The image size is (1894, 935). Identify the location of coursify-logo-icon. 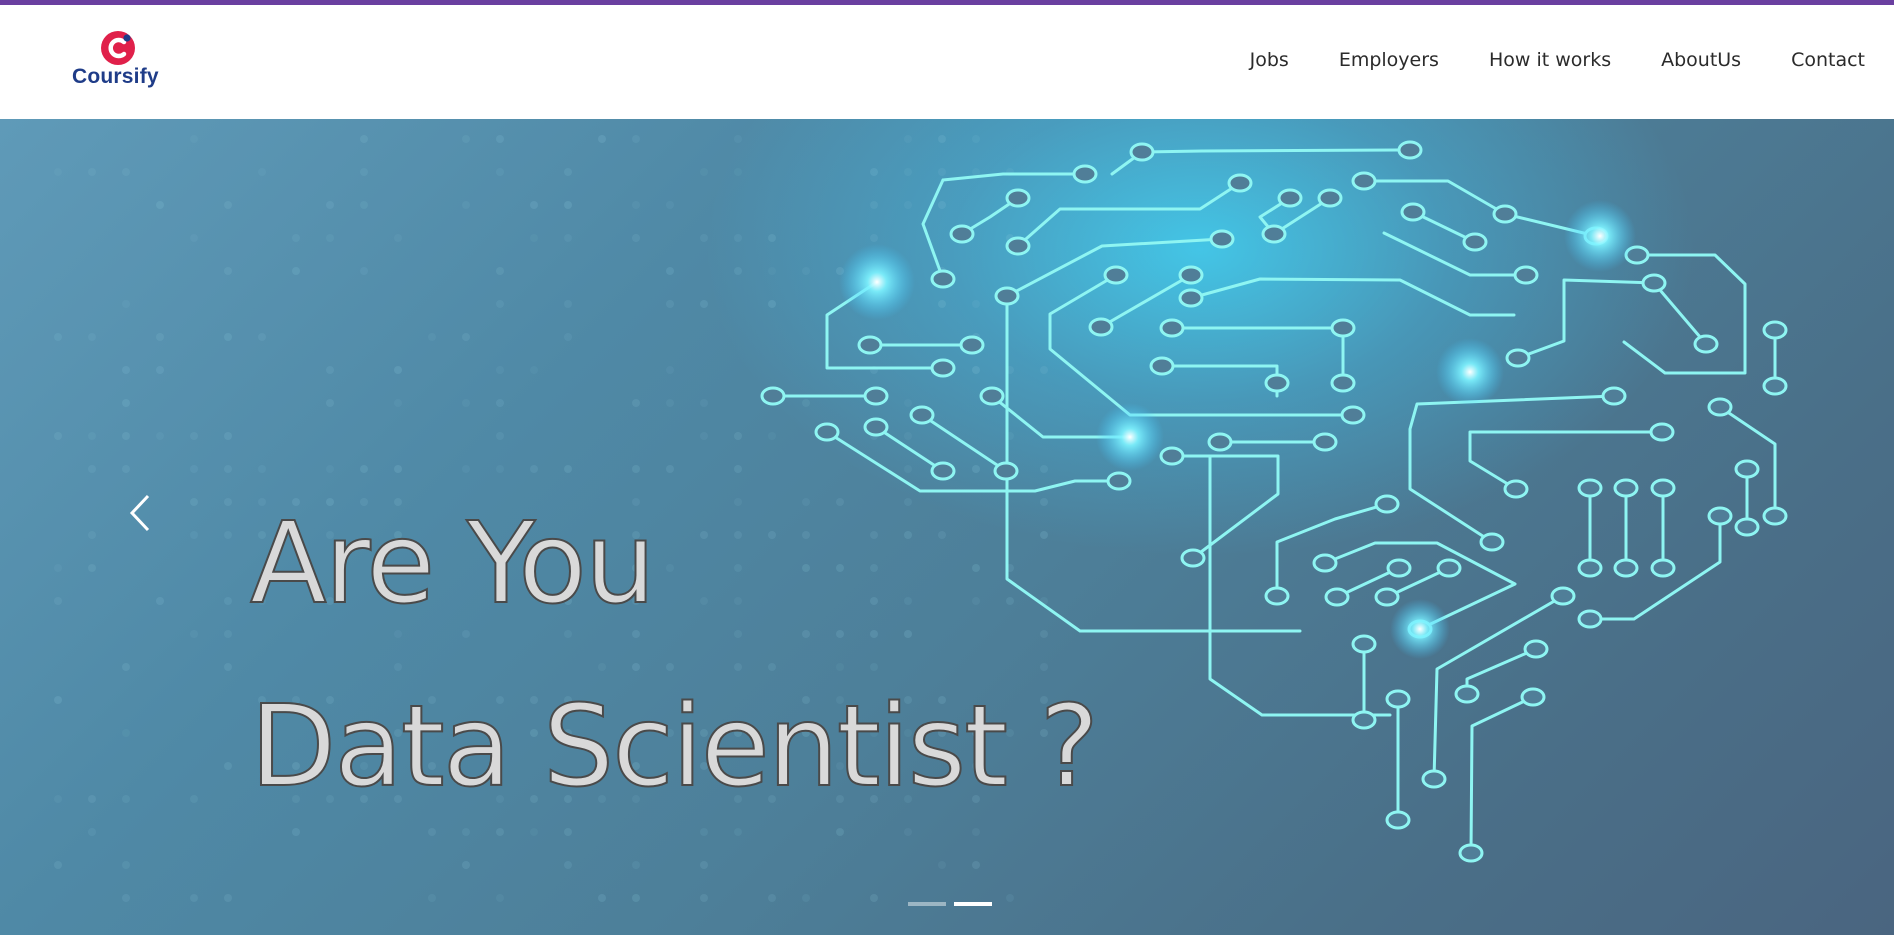
(118, 48).